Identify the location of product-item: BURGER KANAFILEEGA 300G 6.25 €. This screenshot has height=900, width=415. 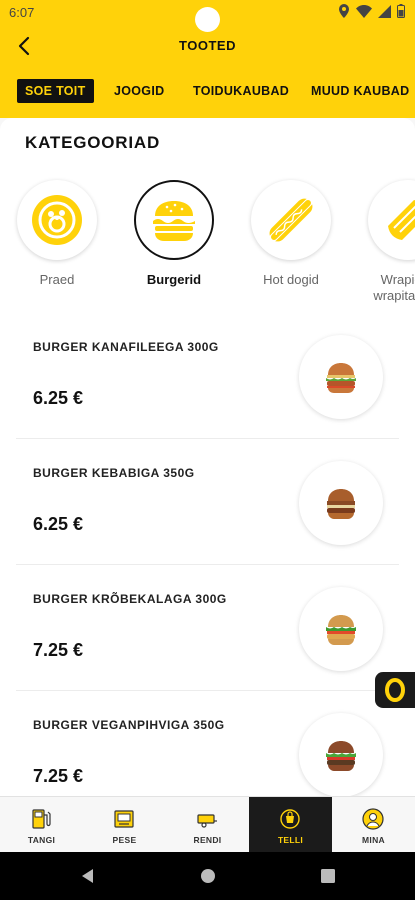
(207, 376).